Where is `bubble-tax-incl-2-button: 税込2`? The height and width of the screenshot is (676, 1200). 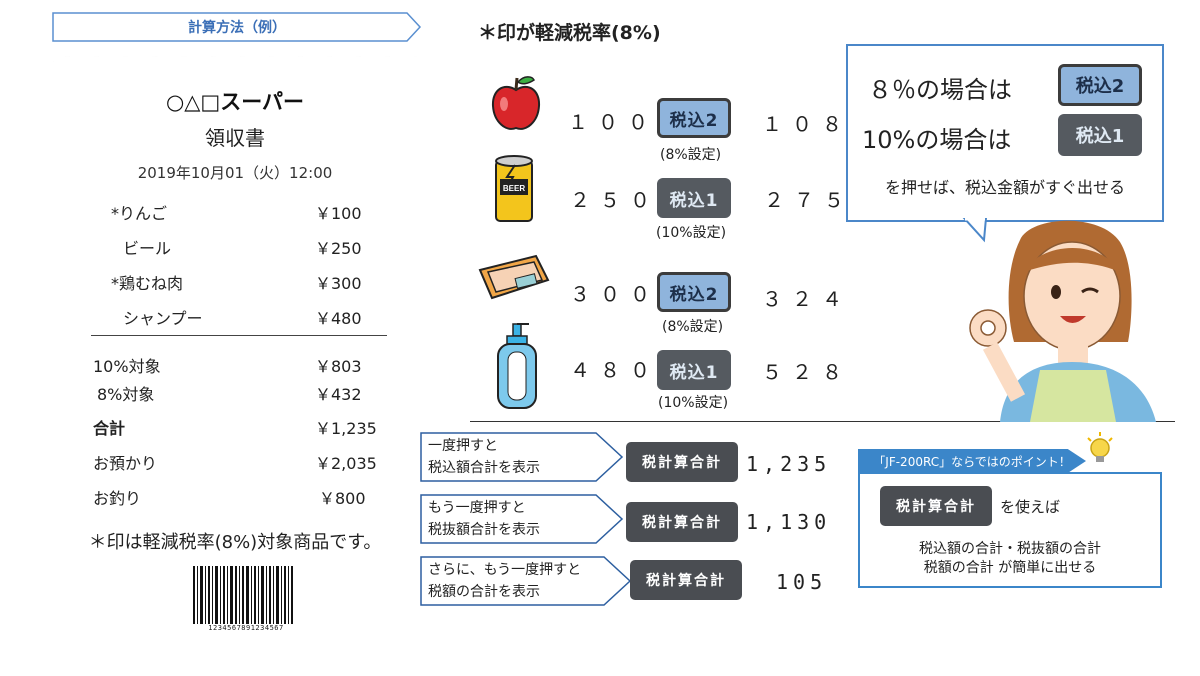 bubble-tax-incl-2-button: 税込2 is located at coordinates (1100, 85).